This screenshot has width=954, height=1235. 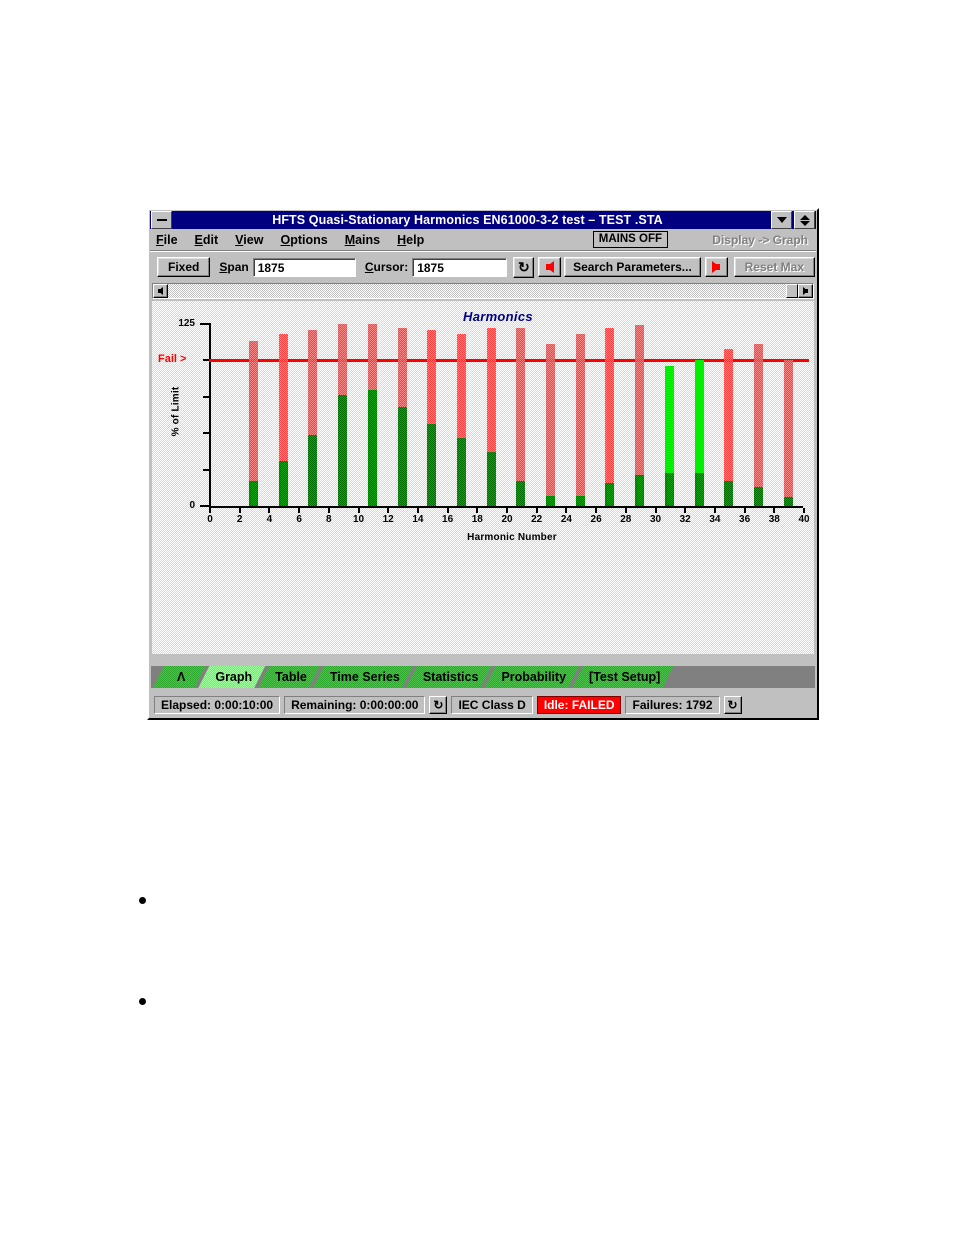 I want to click on span-input: 1875, so click(x=304, y=267).